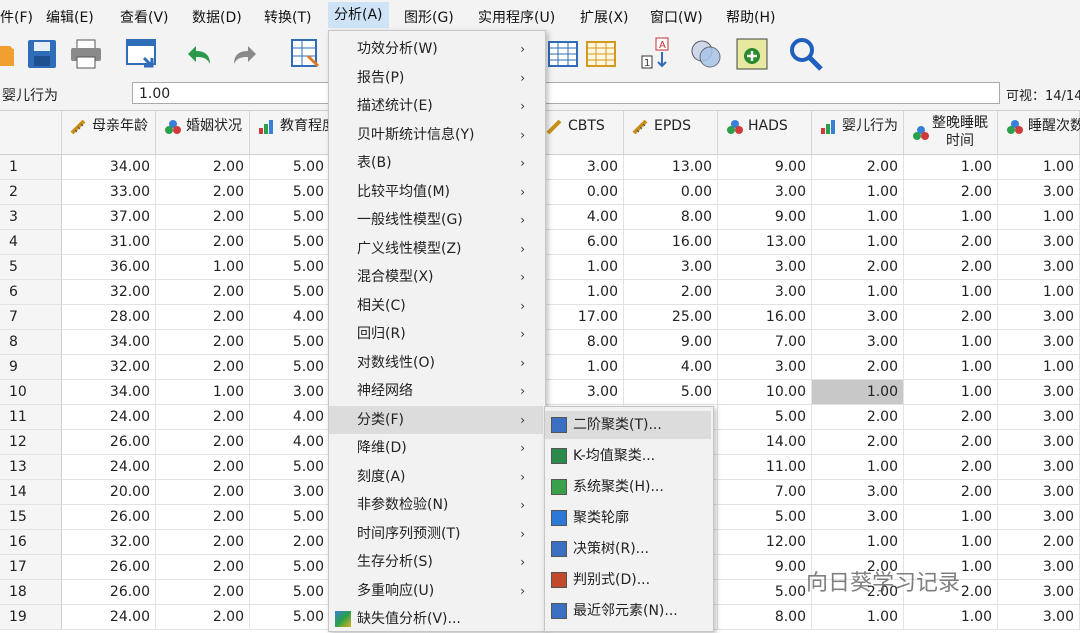 The image size is (1080, 633). What do you see at coordinates (31, 342) in the screenshot?
I see `row-header: 8` at bounding box center [31, 342].